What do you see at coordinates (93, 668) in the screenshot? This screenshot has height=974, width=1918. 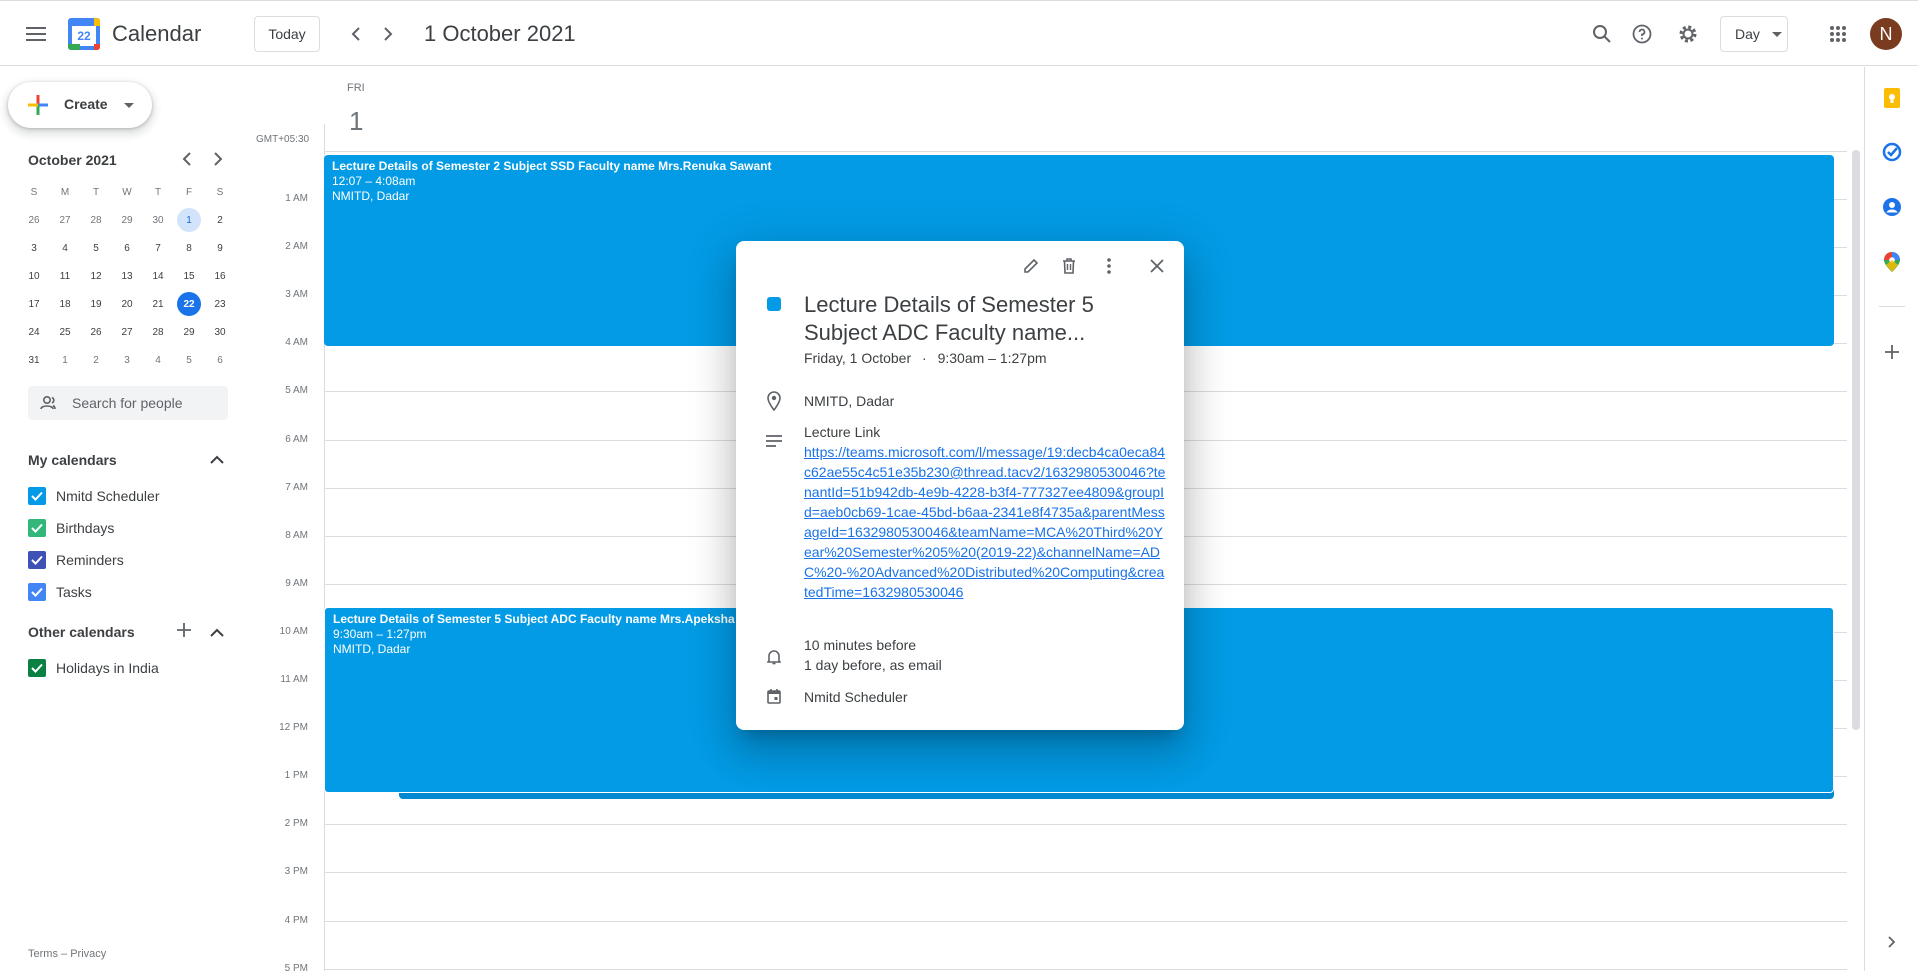 I see `calendar-list-item: Holidays in India` at bounding box center [93, 668].